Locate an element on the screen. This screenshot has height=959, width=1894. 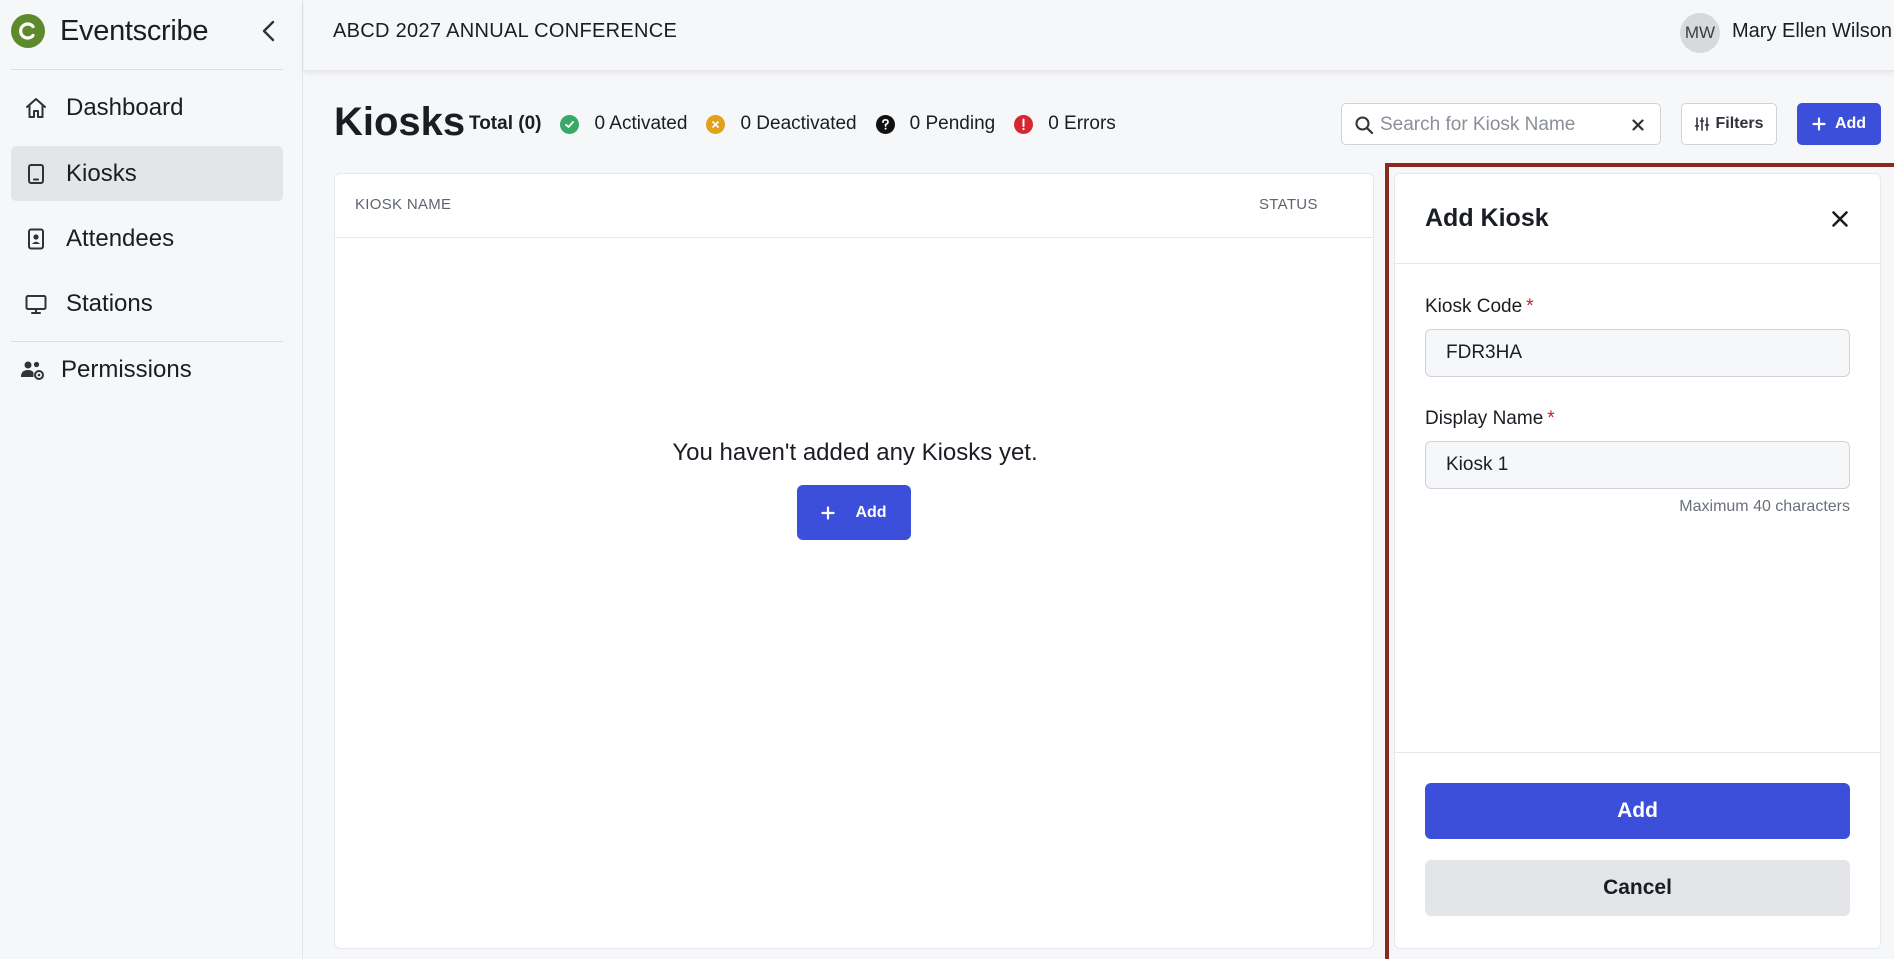
sidebar-item-label: Attendees is located at coordinates (120, 238).